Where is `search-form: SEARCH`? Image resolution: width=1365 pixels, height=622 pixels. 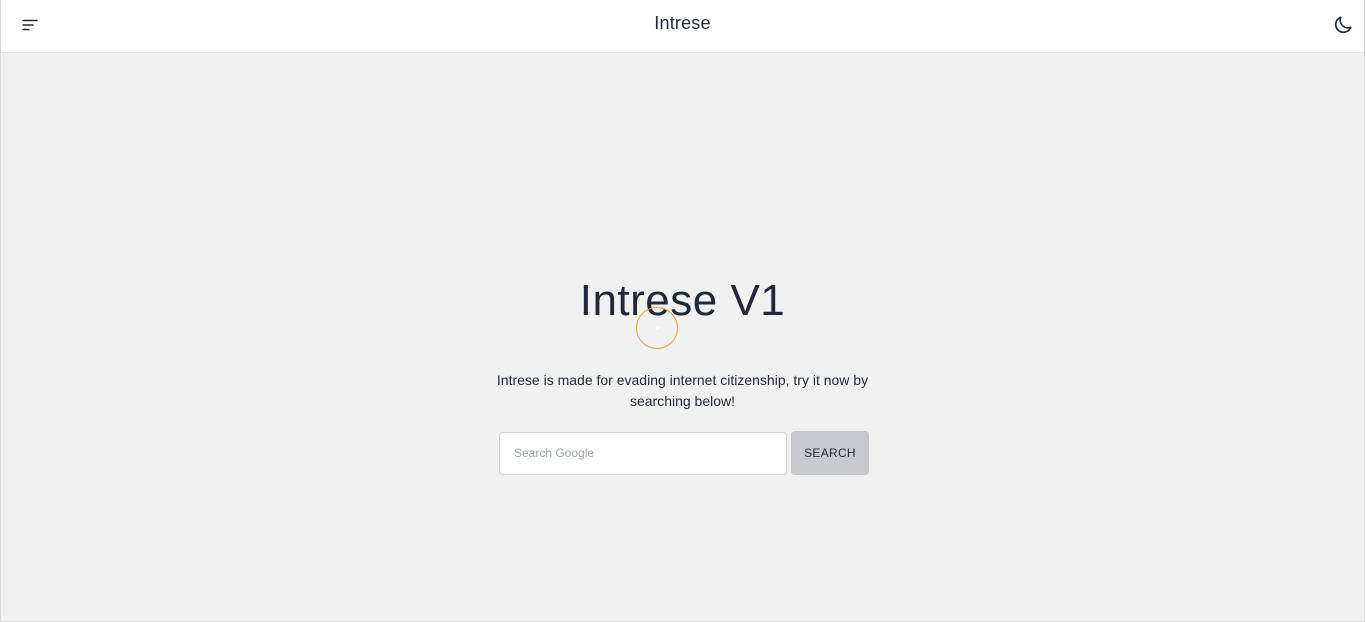
search-form: SEARCH is located at coordinates (684, 453).